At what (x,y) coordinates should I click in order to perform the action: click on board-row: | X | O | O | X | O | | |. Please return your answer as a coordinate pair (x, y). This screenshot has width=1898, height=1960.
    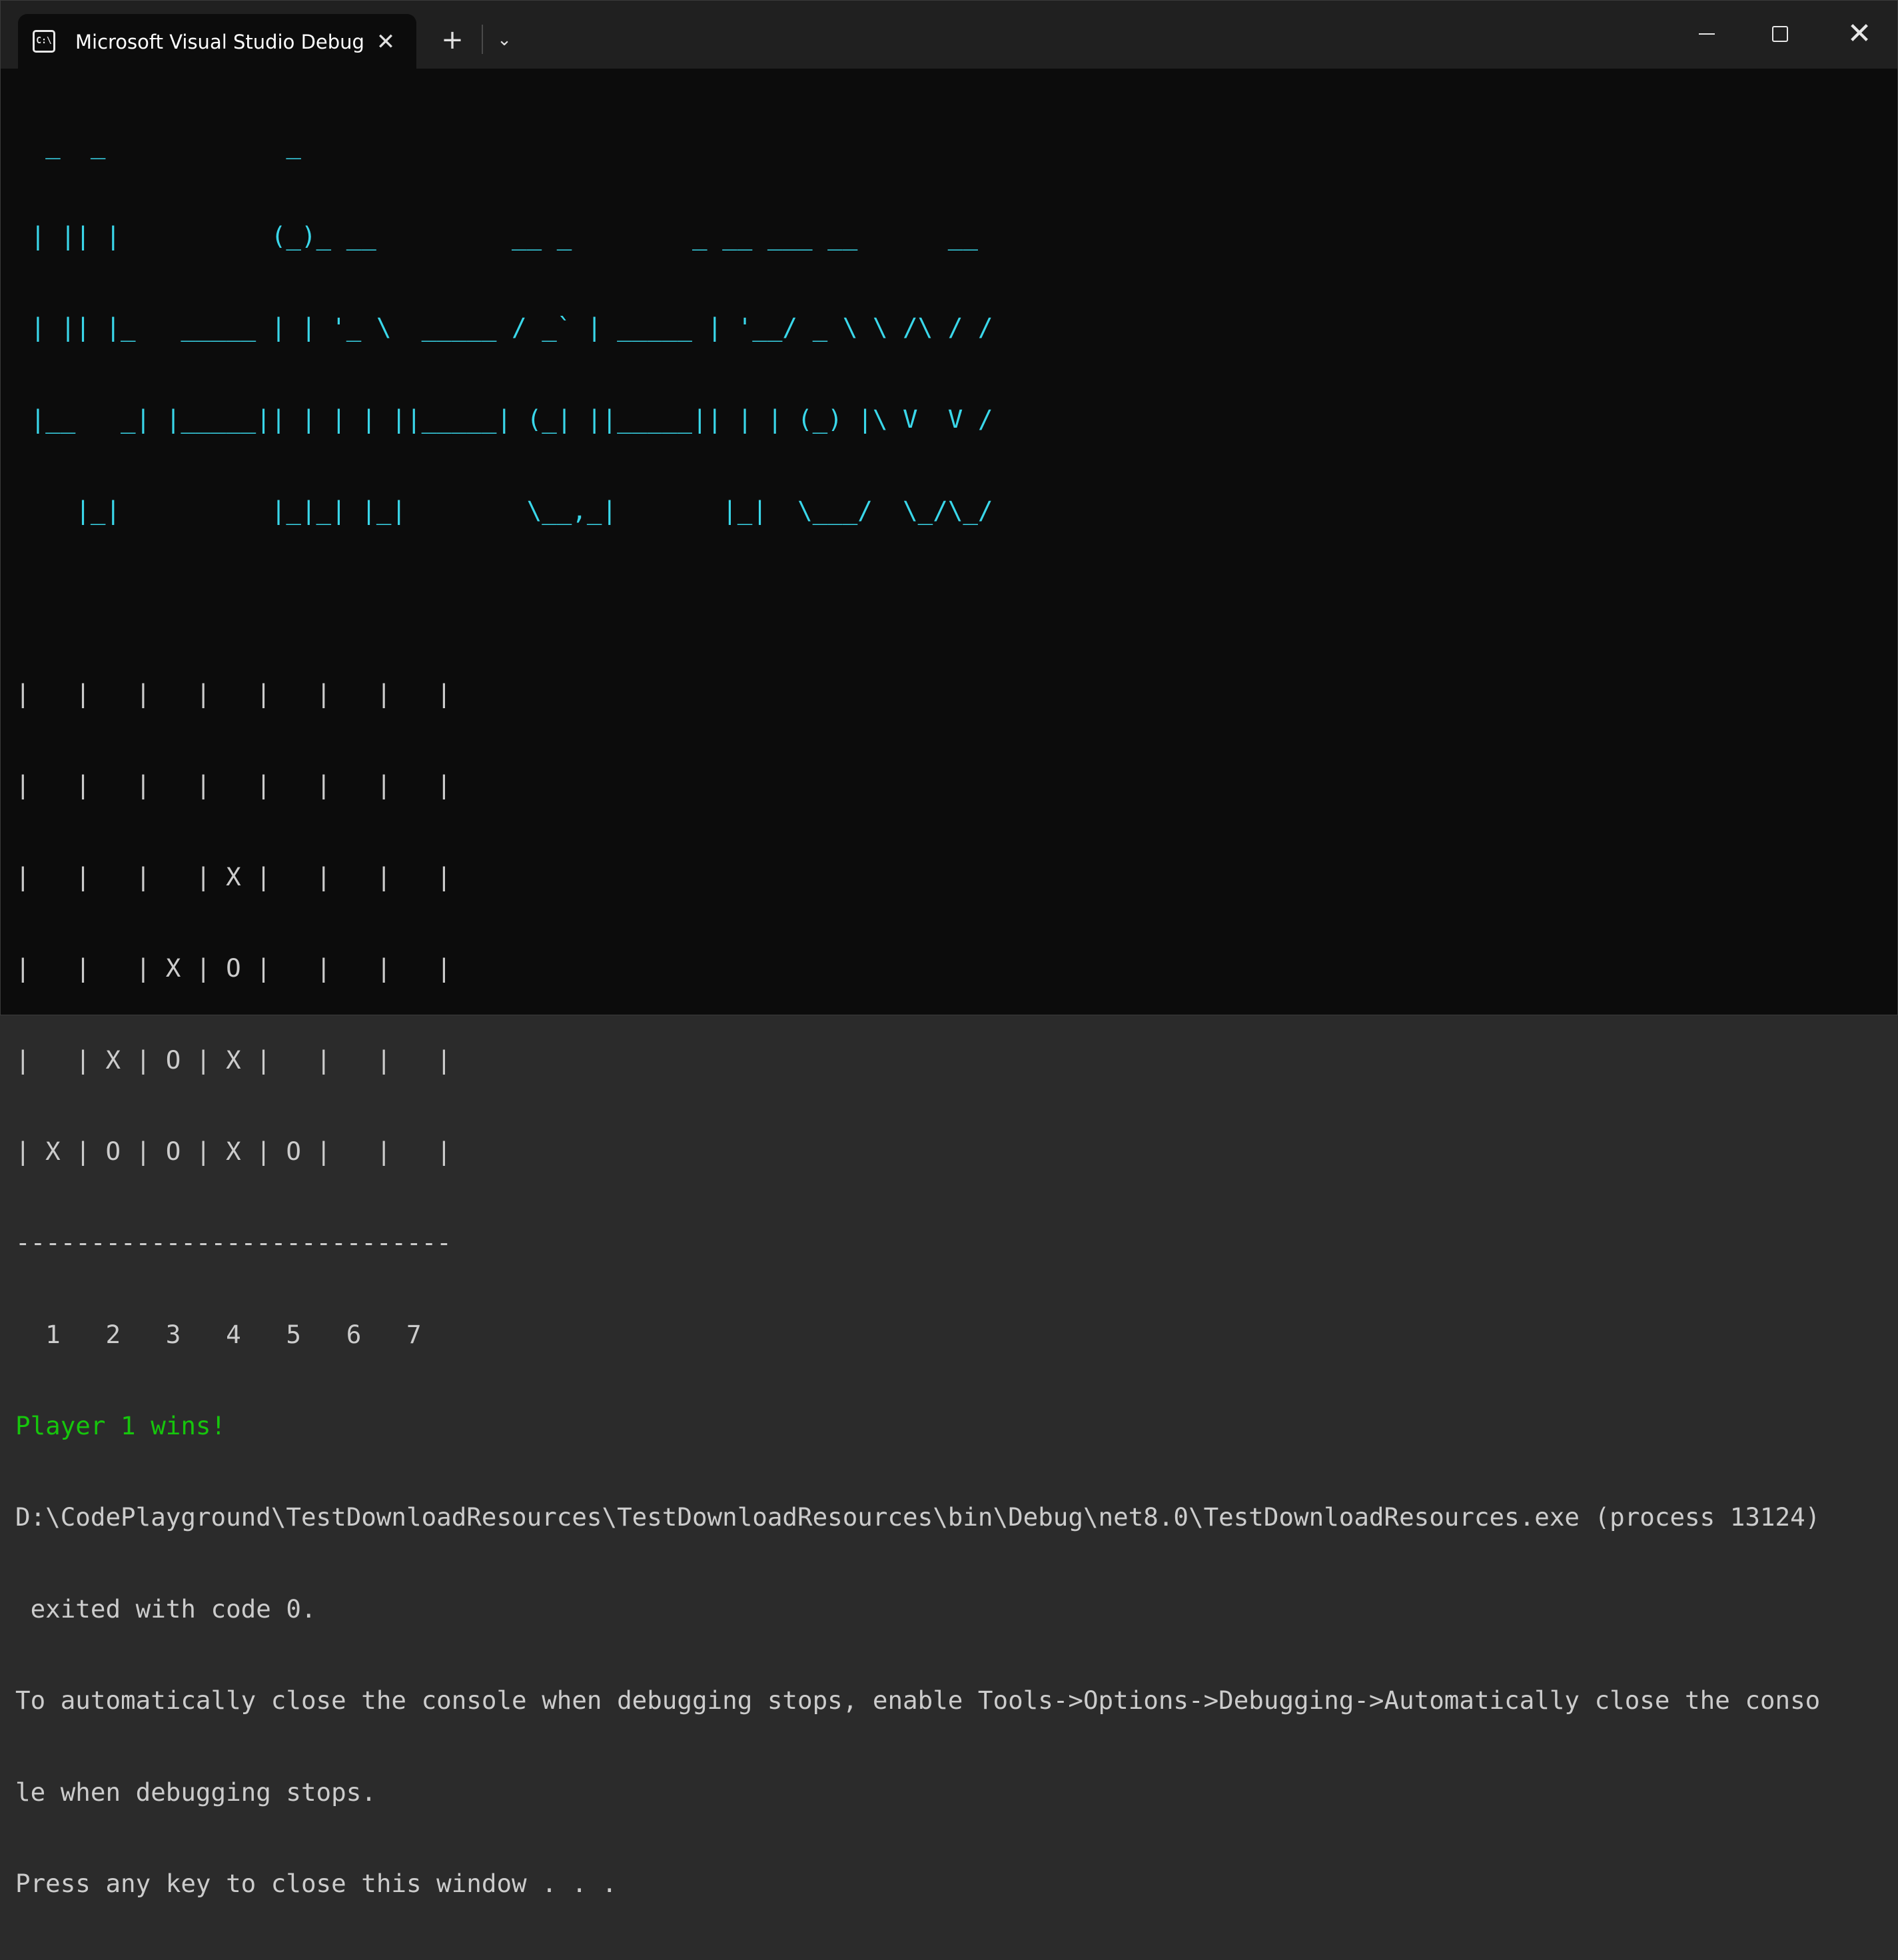
    Looking at the image, I should click on (233, 1151).